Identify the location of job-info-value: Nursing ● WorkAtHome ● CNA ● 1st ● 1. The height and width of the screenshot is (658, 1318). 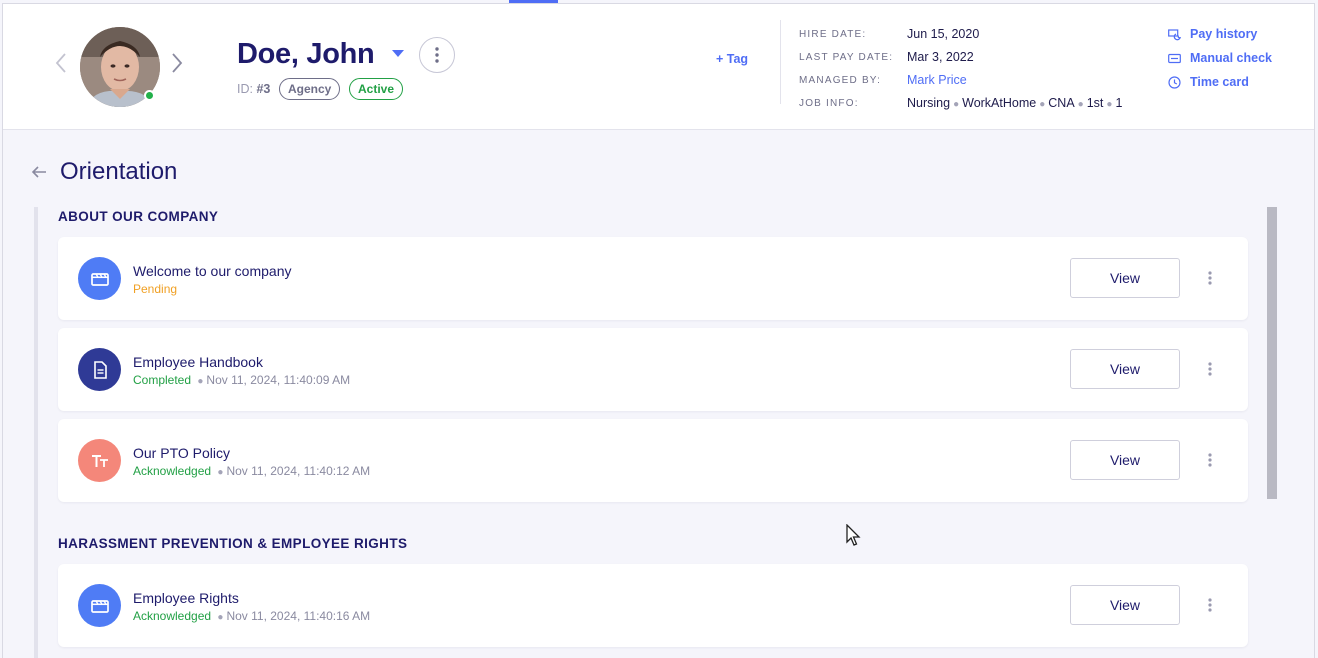
(1015, 103).